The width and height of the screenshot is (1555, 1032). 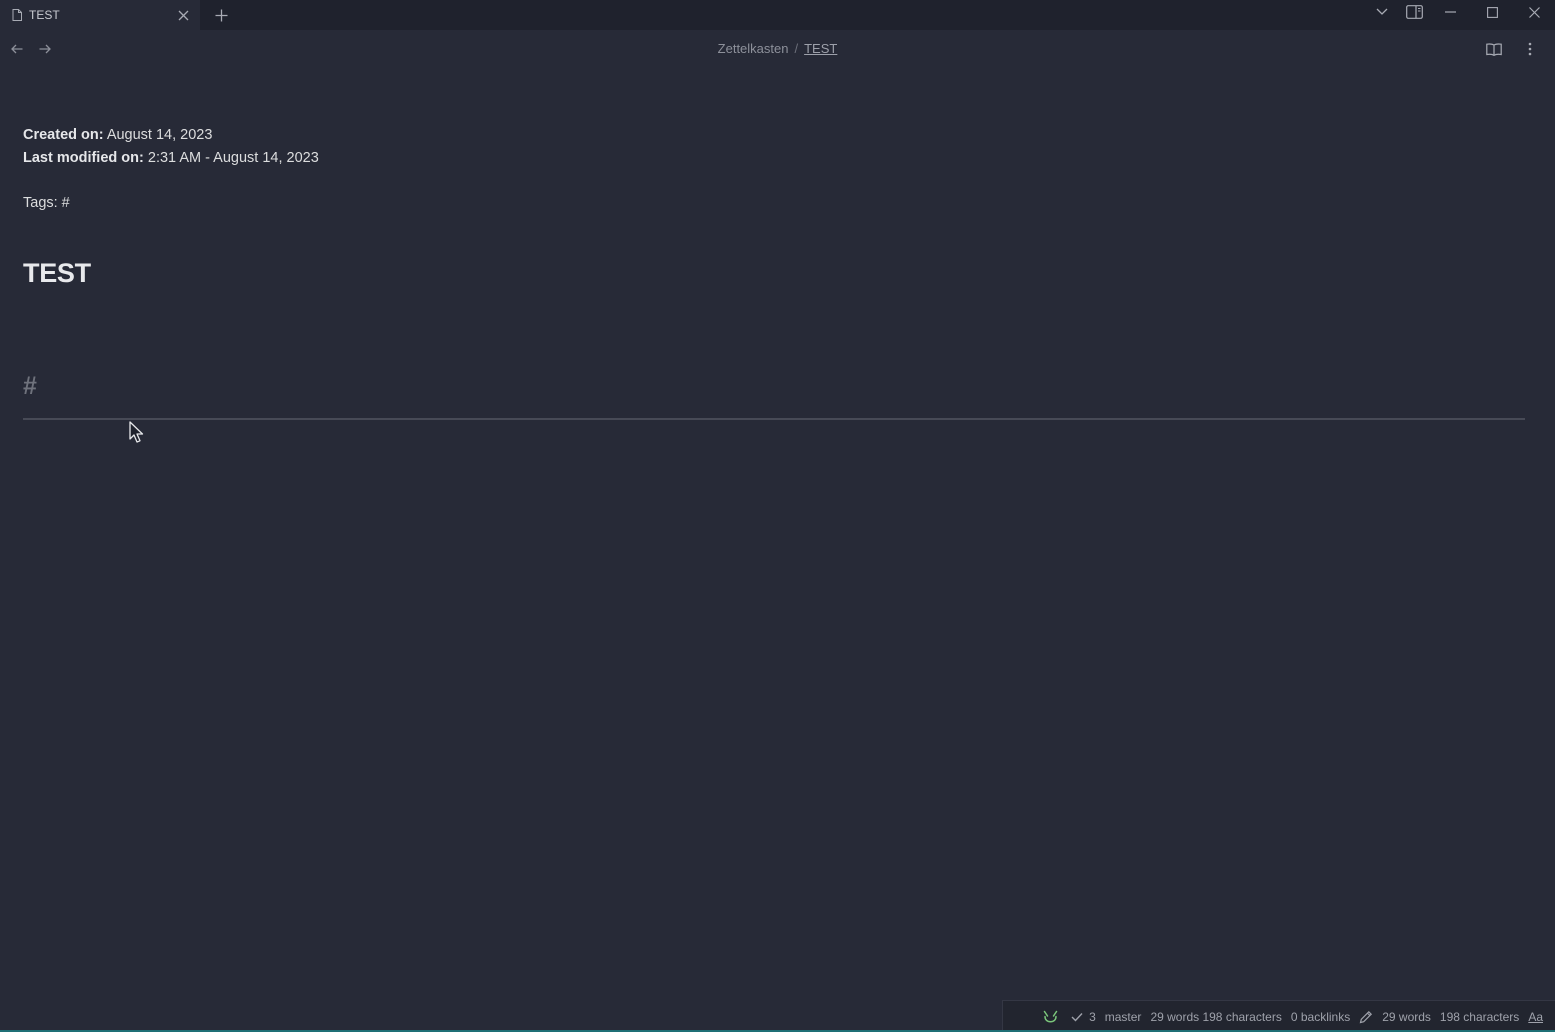 I want to click on character-count: 198 characters, so click(x=1479, y=1016).